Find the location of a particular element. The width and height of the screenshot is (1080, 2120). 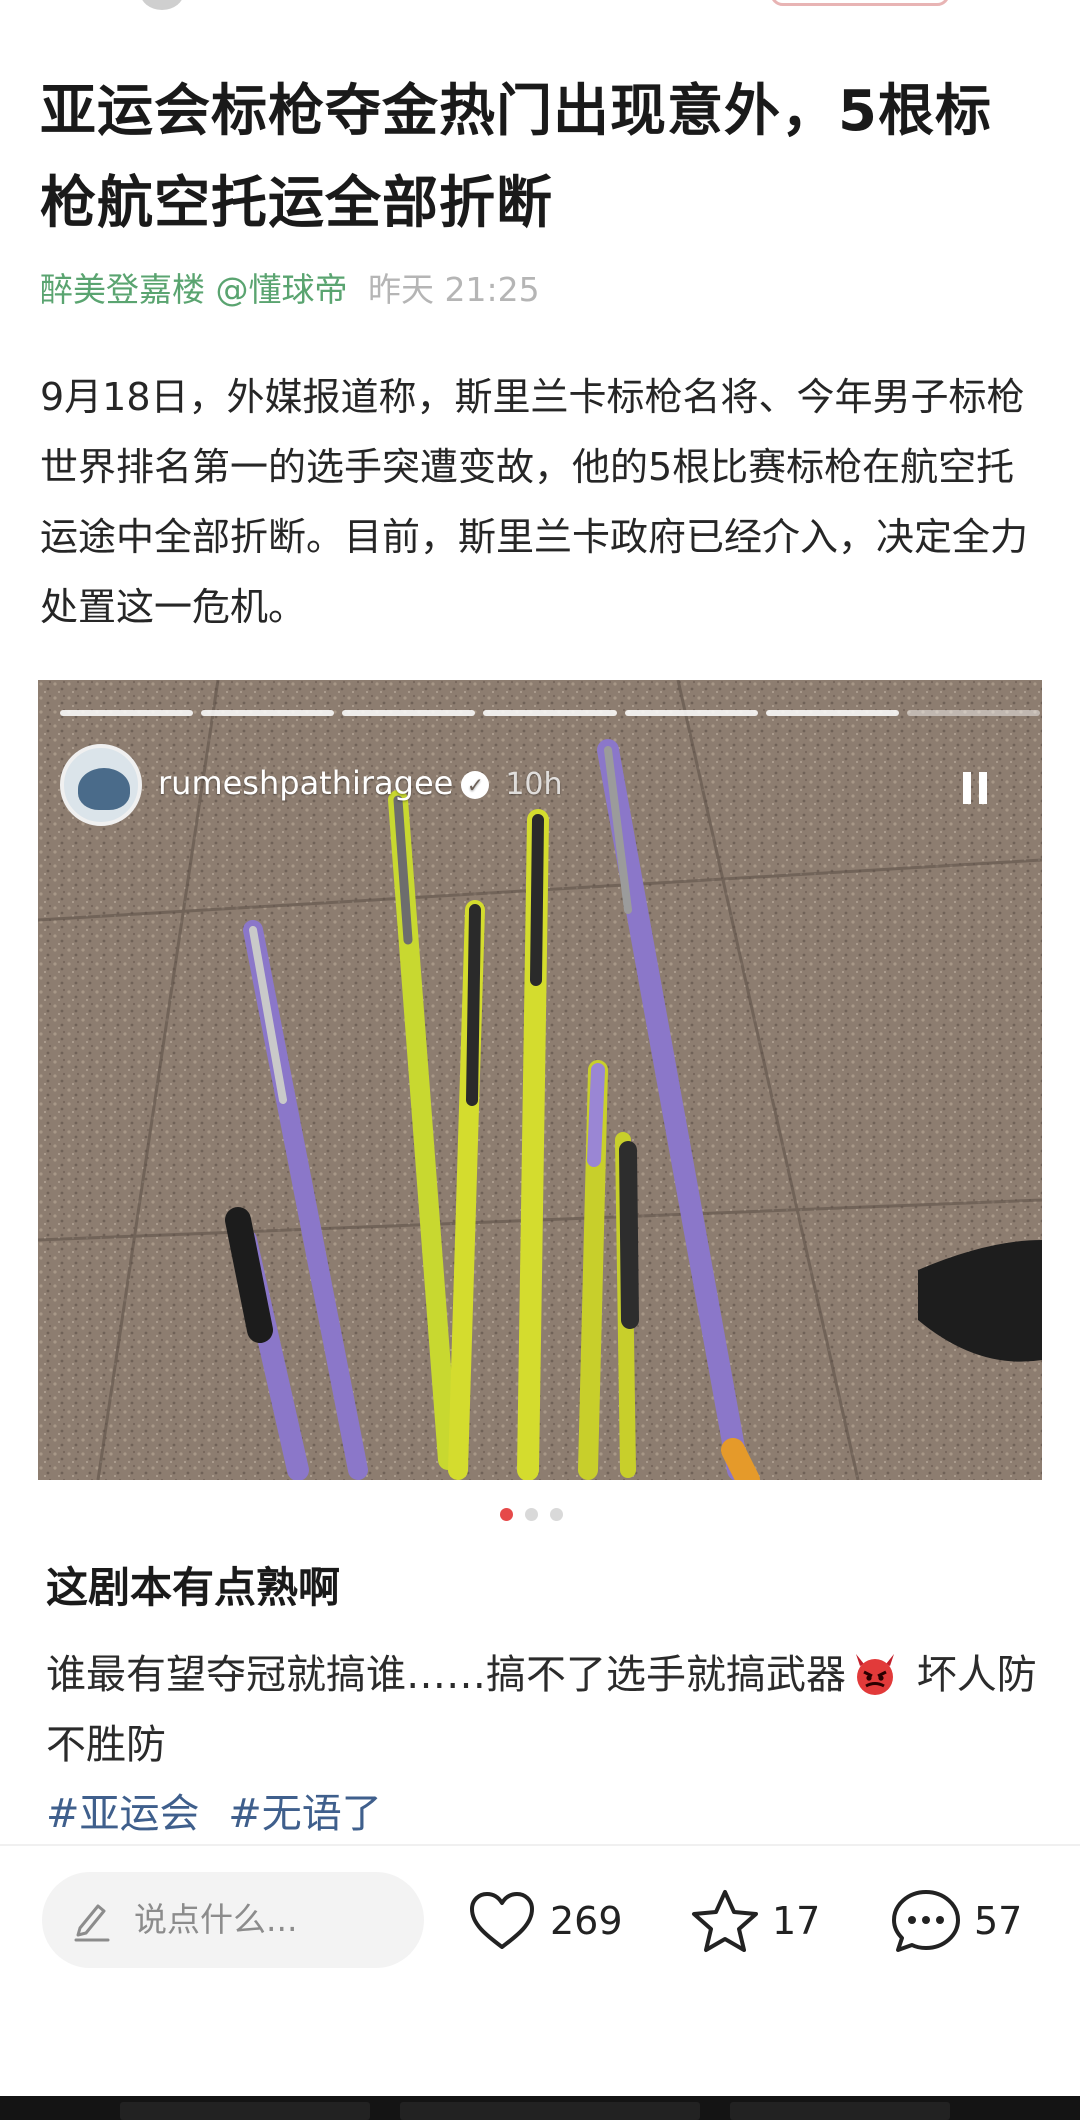

tag-link: #无语了 is located at coordinates (305, 1814).